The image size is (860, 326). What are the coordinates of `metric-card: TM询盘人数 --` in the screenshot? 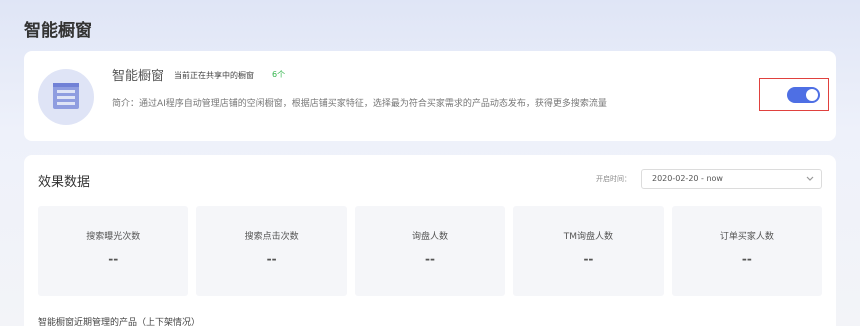 It's located at (588, 251).